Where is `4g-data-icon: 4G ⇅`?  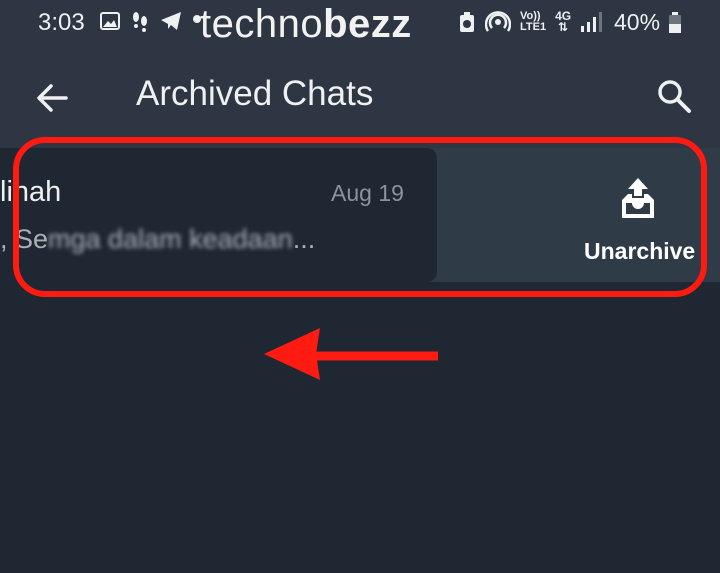 4g-data-icon: 4G ⇅ is located at coordinates (563, 22).